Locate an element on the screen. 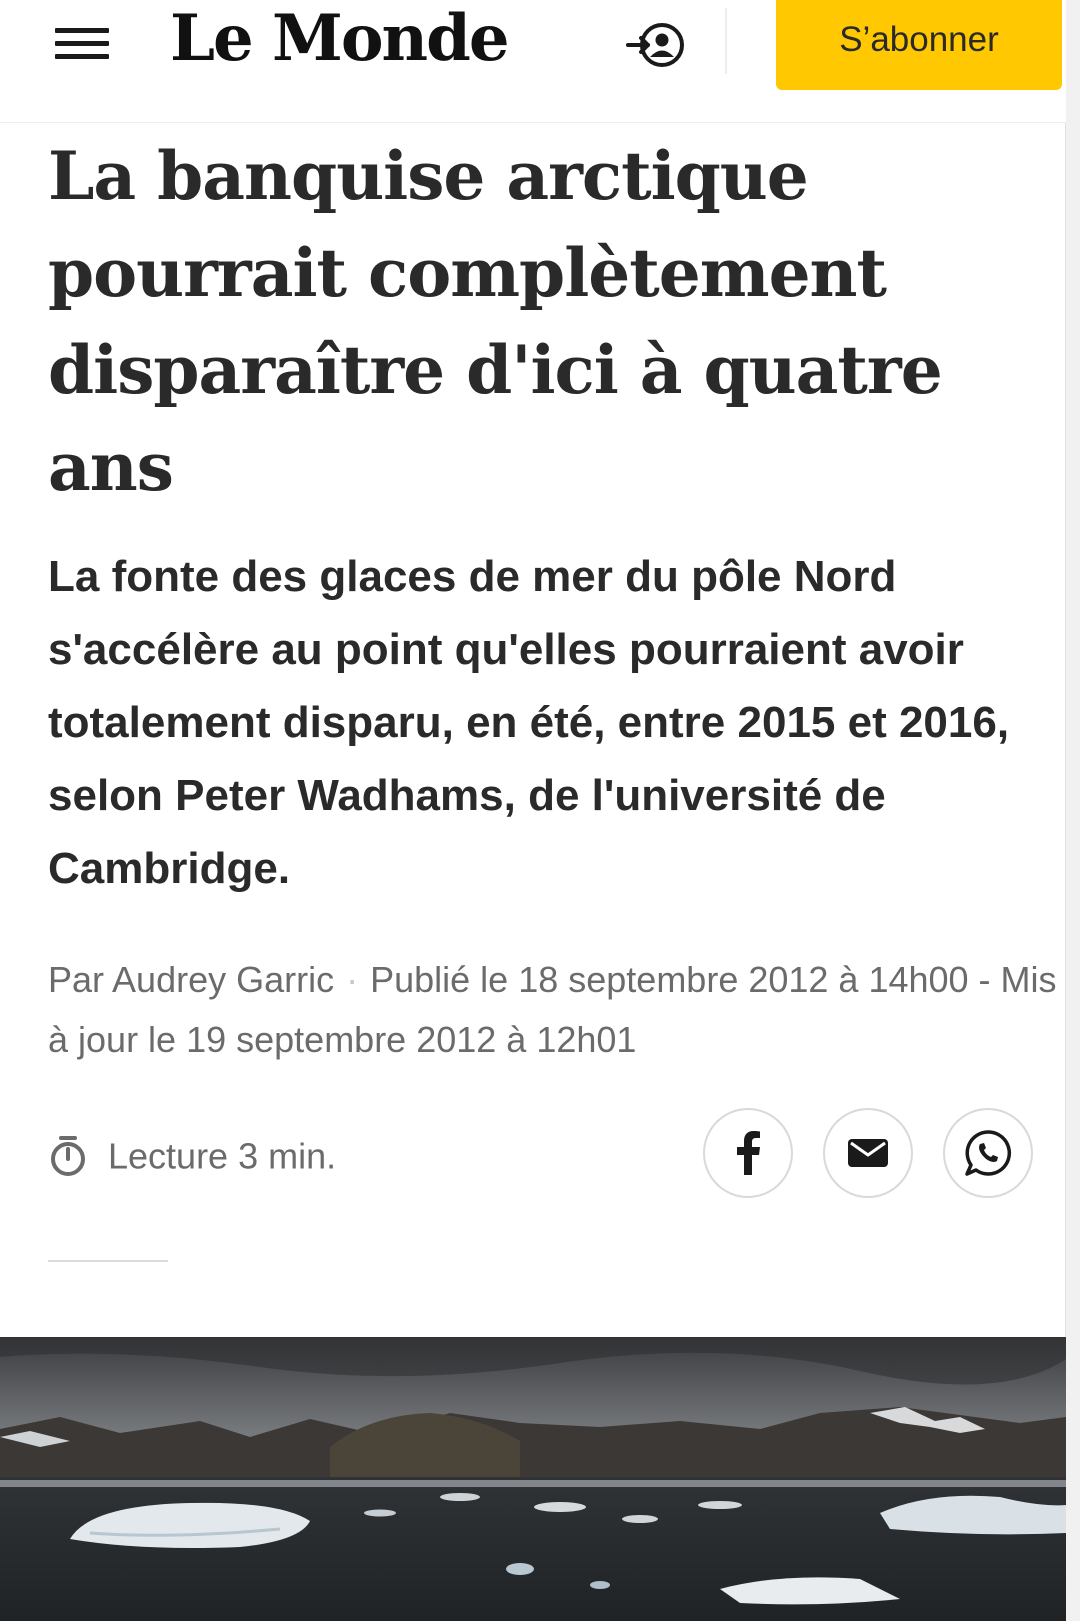 This screenshot has height=1621, width=1080. share-email-button is located at coordinates (868, 1153).